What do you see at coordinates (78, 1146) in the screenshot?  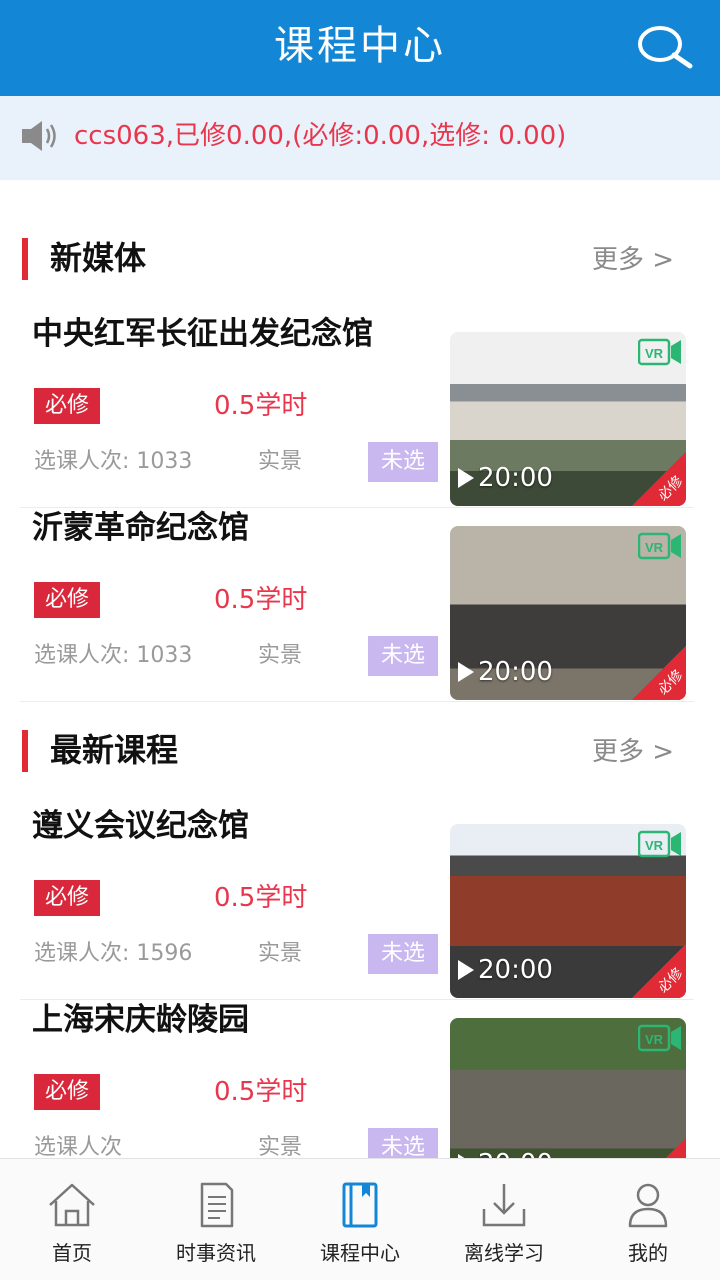 I see `enroll-count: 选课人次` at bounding box center [78, 1146].